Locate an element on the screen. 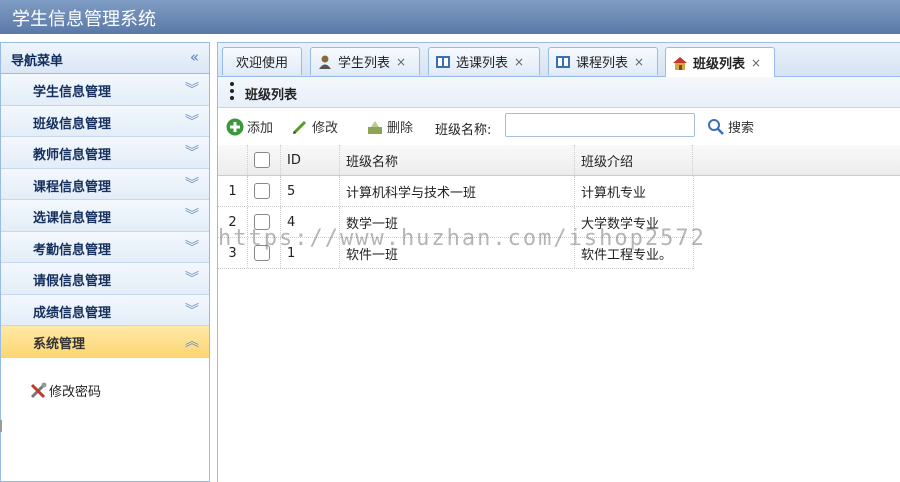 The height and width of the screenshot is (482, 900). cell-id: 4 is located at coordinates (310, 222).